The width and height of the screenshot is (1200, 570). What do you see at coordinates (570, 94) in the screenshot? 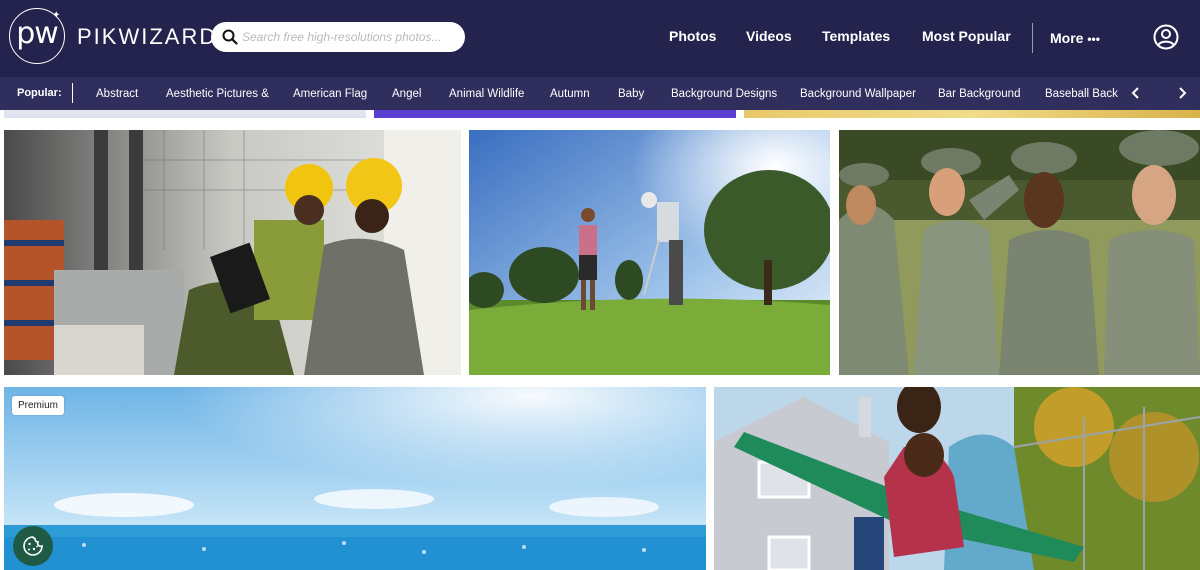
I see `category-item: Autumn` at bounding box center [570, 94].